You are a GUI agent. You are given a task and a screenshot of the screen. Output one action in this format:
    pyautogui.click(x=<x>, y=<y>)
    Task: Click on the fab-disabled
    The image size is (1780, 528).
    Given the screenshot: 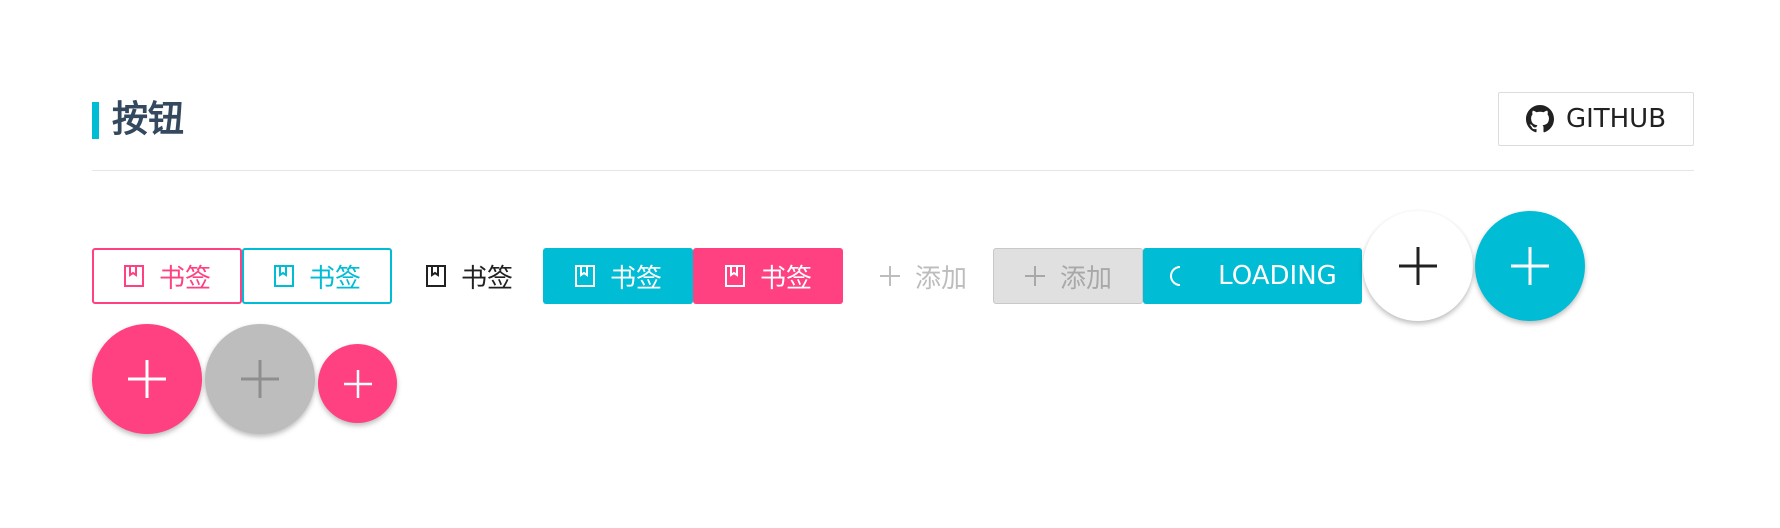 What is the action you would take?
    pyautogui.click(x=260, y=379)
    